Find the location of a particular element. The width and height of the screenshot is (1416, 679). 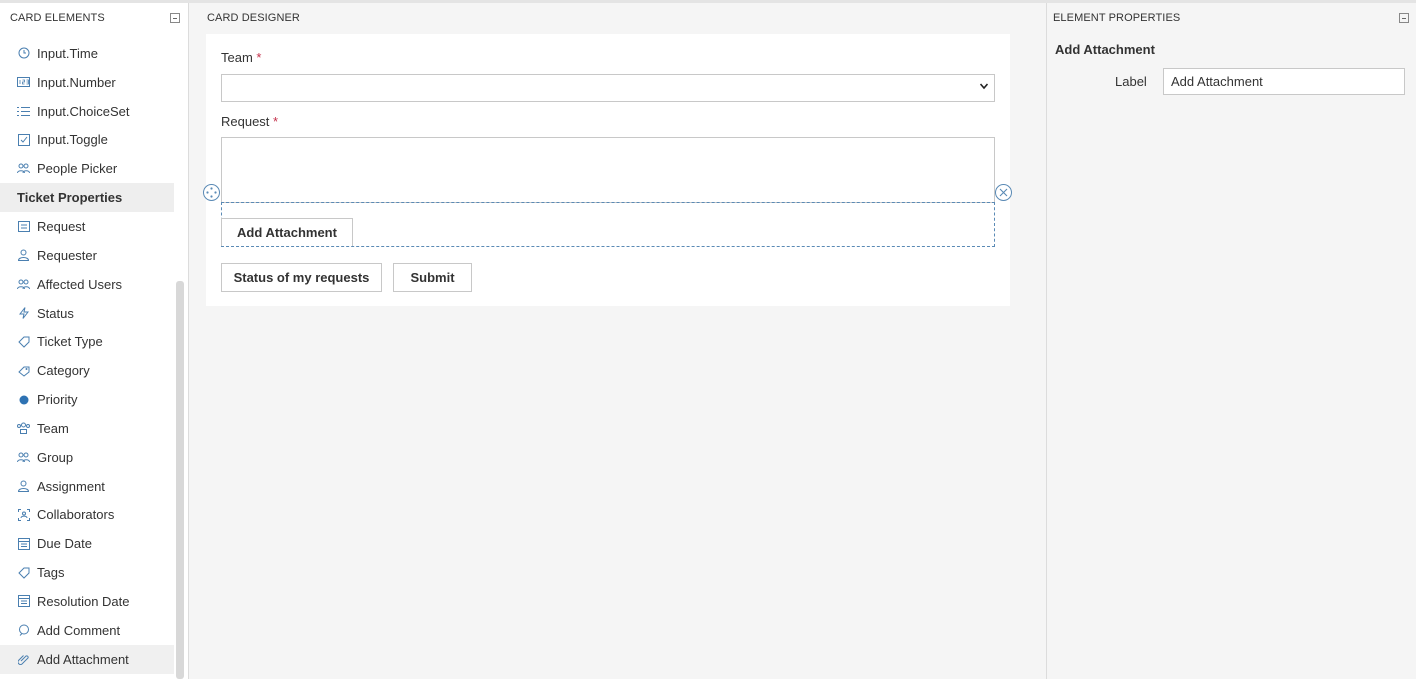

team-icon is located at coordinates (23, 428).